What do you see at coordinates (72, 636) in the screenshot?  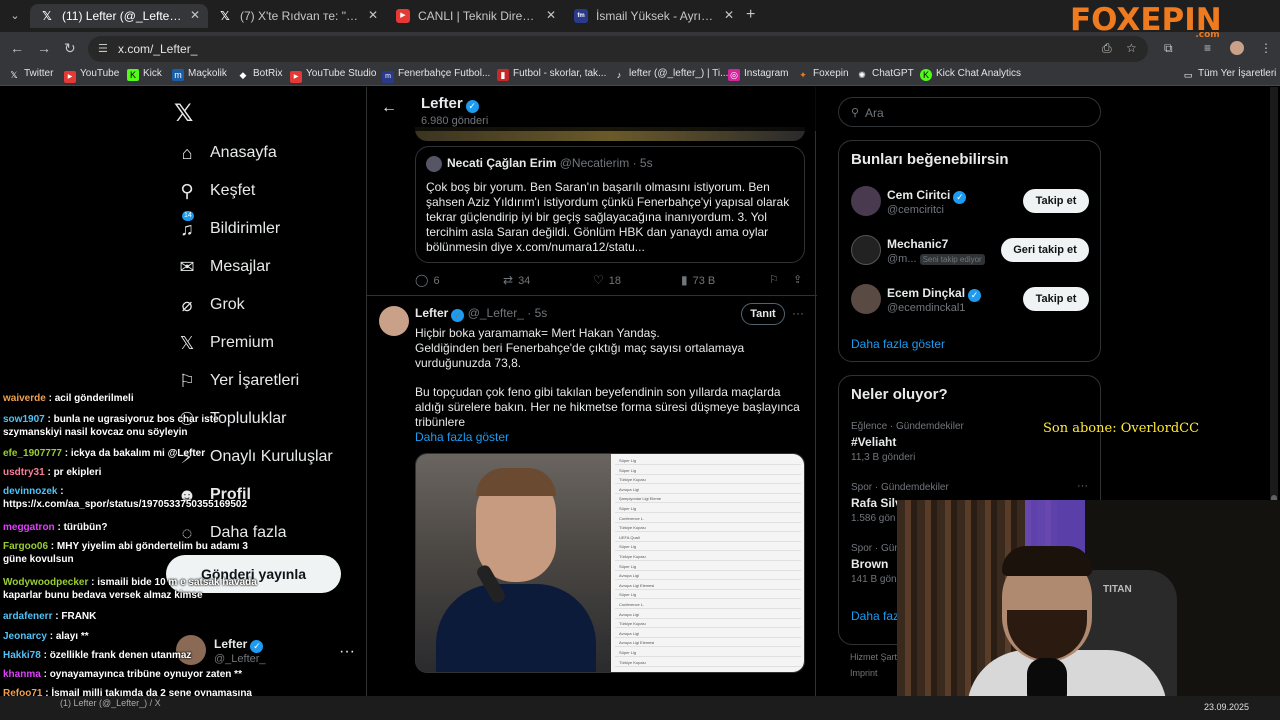 I see `chat-text: alayı **` at bounding box center [72, 636].